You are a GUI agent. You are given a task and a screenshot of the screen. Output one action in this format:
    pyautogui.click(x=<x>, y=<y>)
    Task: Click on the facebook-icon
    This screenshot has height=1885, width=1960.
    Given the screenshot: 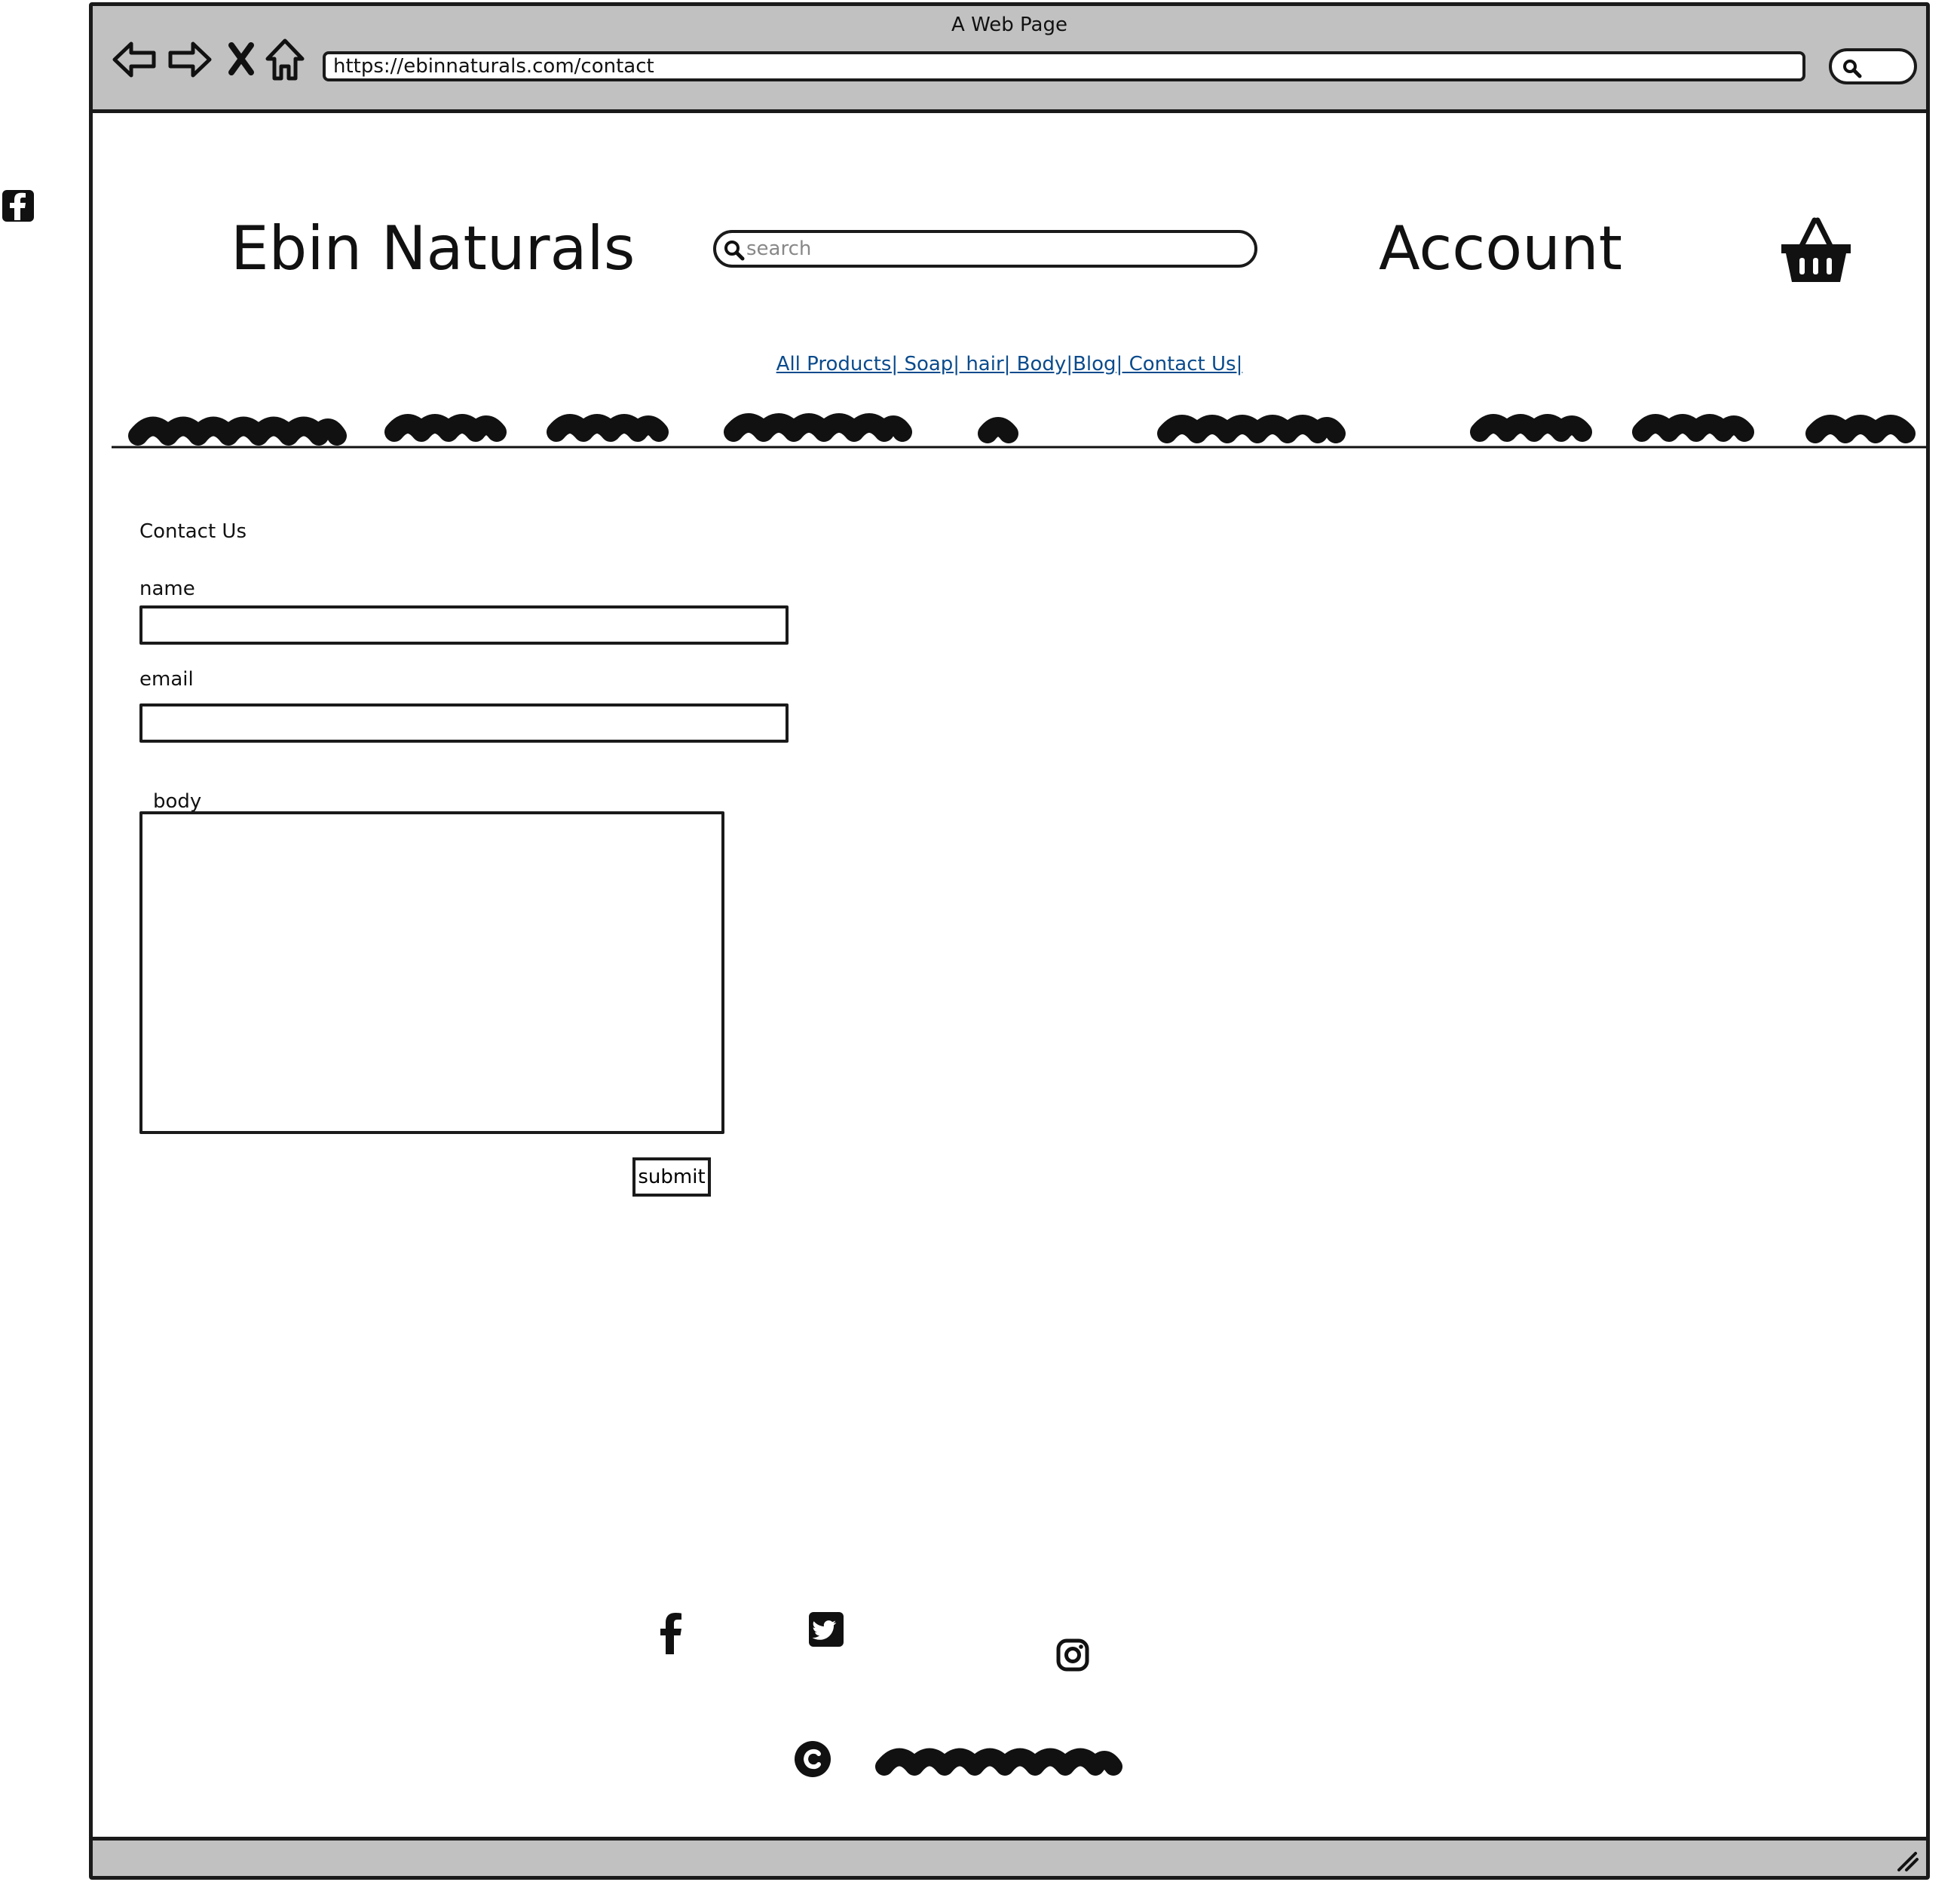 What is the action you would take?
    pyautogui.click(x=671, y=1633)
    